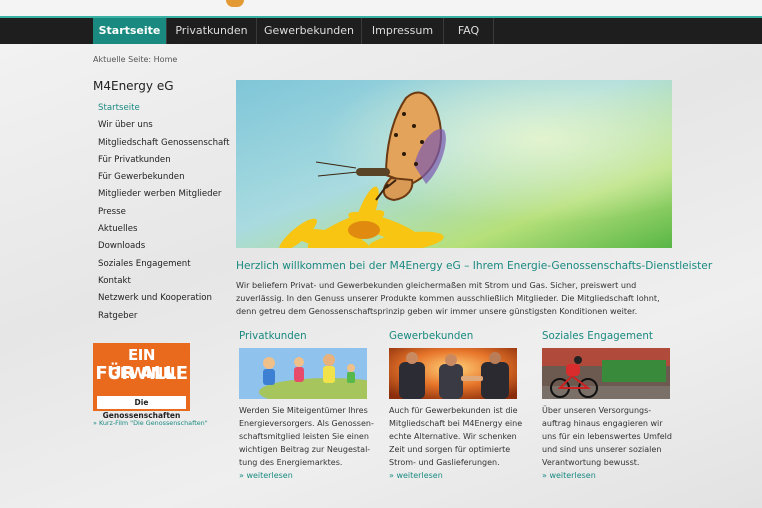 This screenshot has width=762, height=508. What do you see at coordinates (141, 408) in the screenshot?
I see `badge-subtitle: Die Genossenschaften` at bounding box center [141, 408].